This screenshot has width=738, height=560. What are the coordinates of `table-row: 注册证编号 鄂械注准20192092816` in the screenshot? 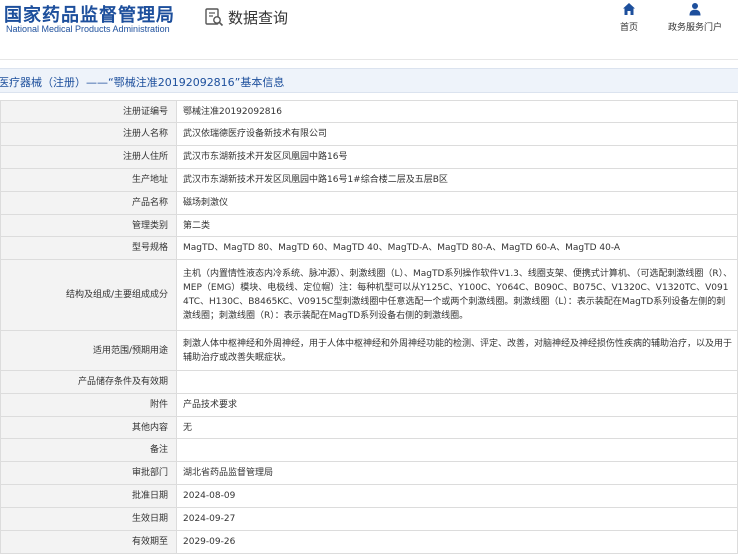 It's located at (369, 111).